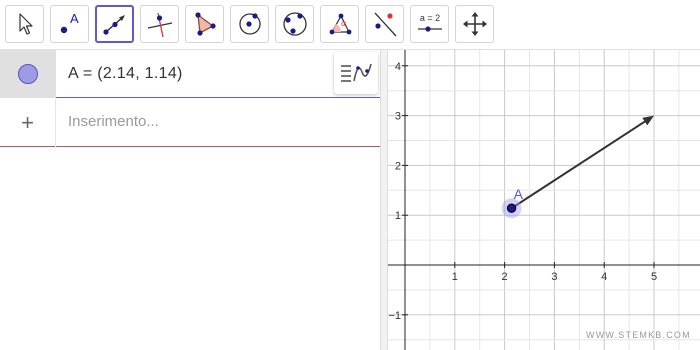 The width and height of the screenshot is (700, 350). I want to click on polygon-tool-button, so click(204, 24).